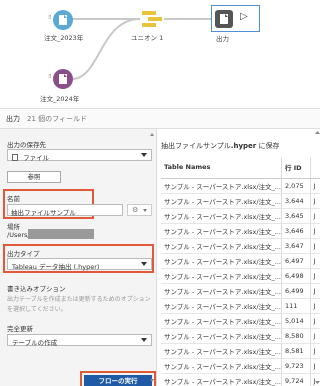  Describe the element at coordinates (221, 168) in the screenshot. I see `column-header-table-names: Table Names` at that location.